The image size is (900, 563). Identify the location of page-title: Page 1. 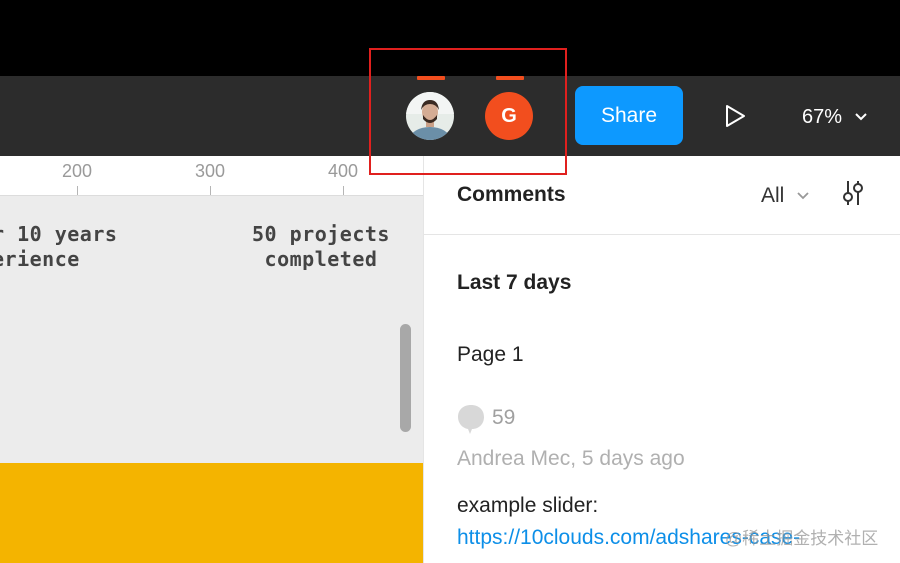
(490, 354).